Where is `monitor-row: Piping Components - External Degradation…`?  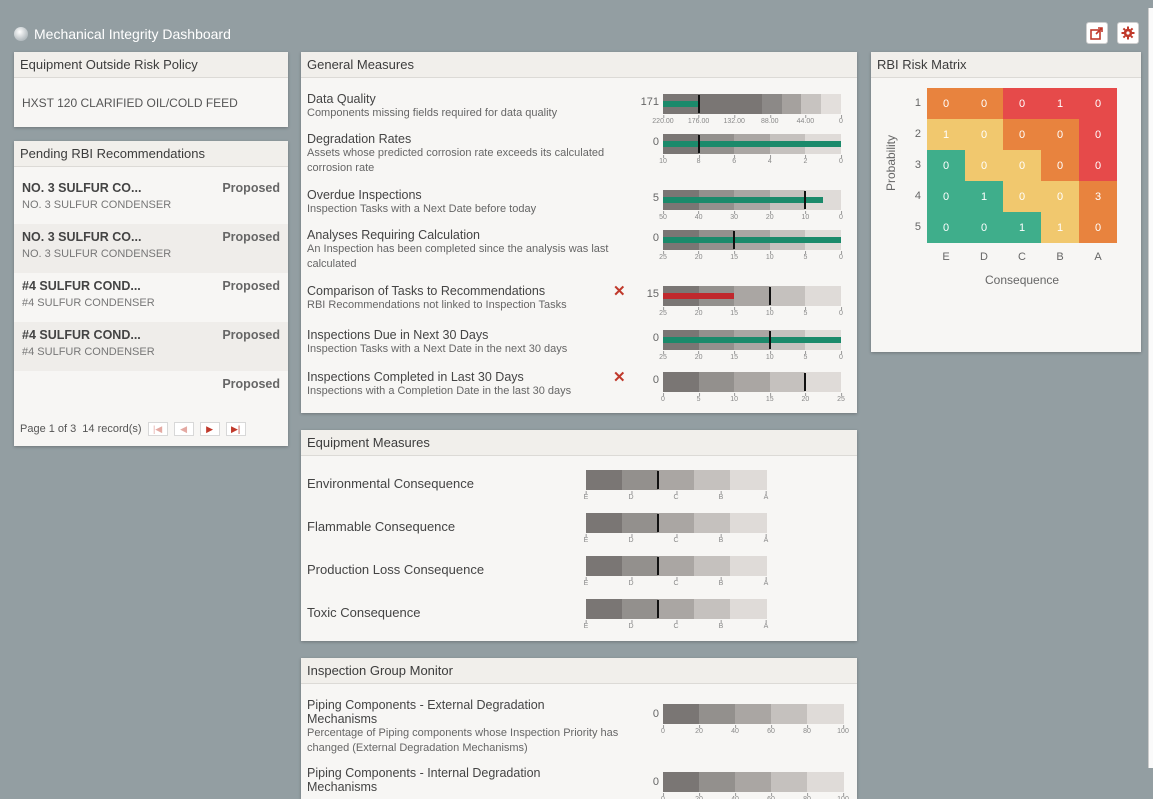
monitor-row: Piping Components - External Degradation… is located at coordinates (578, 727).